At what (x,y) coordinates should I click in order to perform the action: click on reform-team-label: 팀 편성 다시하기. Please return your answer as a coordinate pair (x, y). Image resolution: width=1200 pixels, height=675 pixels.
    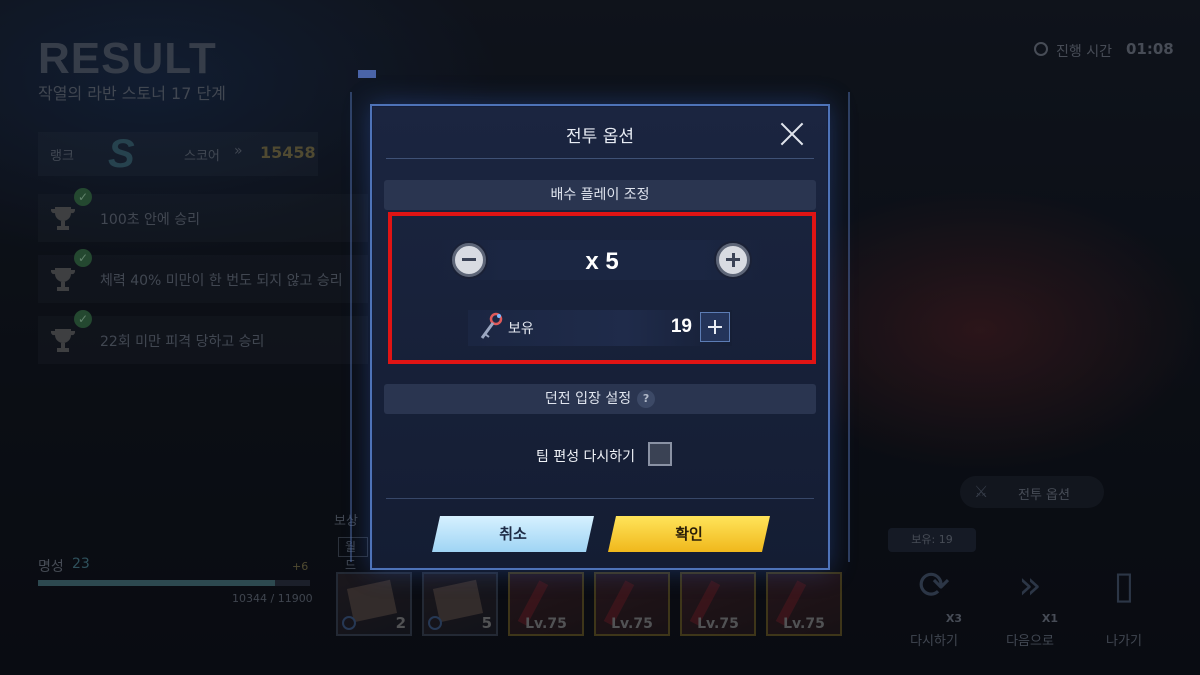
    Looking at the image, I should click on (586, 457).